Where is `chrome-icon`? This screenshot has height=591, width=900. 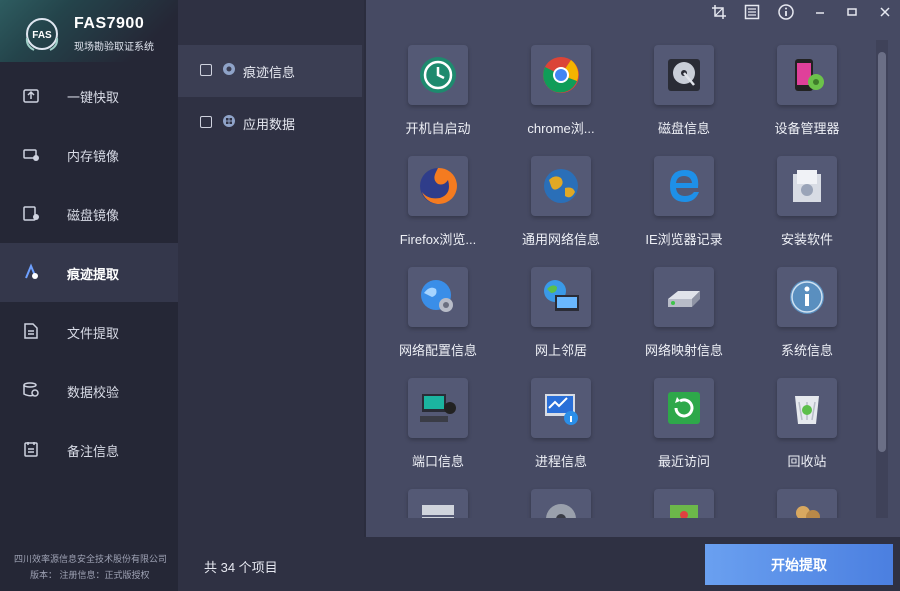 chrome-icon is located at coordinates (561, 75).